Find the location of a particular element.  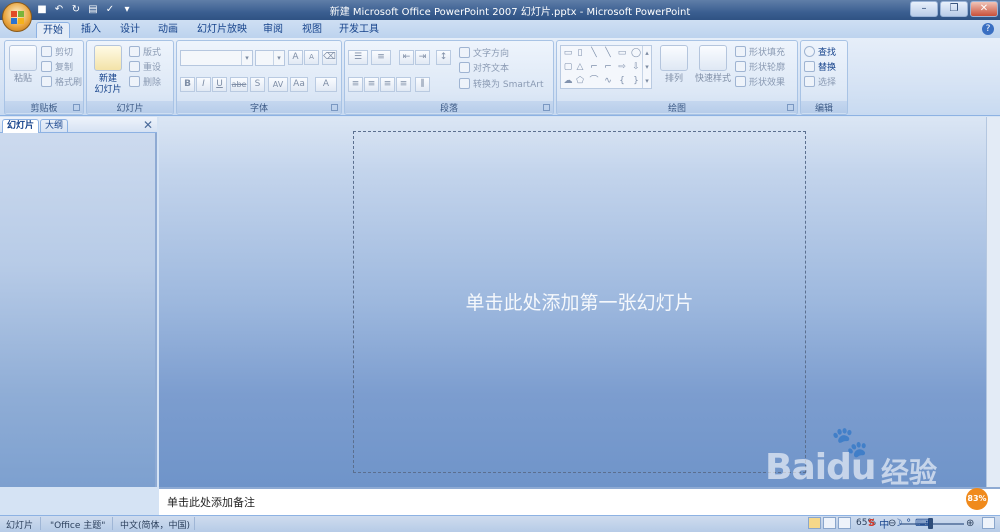

shapes-gallery: ▭ ▯ ╲ ╲ ▭ ◯ ▢ △ ⌐ ⌐ ⇨ ⇩ ☁ ⬠ ⌒ ∿ { } ▴ ▾ ▾ is located at coordinates (606, 67).